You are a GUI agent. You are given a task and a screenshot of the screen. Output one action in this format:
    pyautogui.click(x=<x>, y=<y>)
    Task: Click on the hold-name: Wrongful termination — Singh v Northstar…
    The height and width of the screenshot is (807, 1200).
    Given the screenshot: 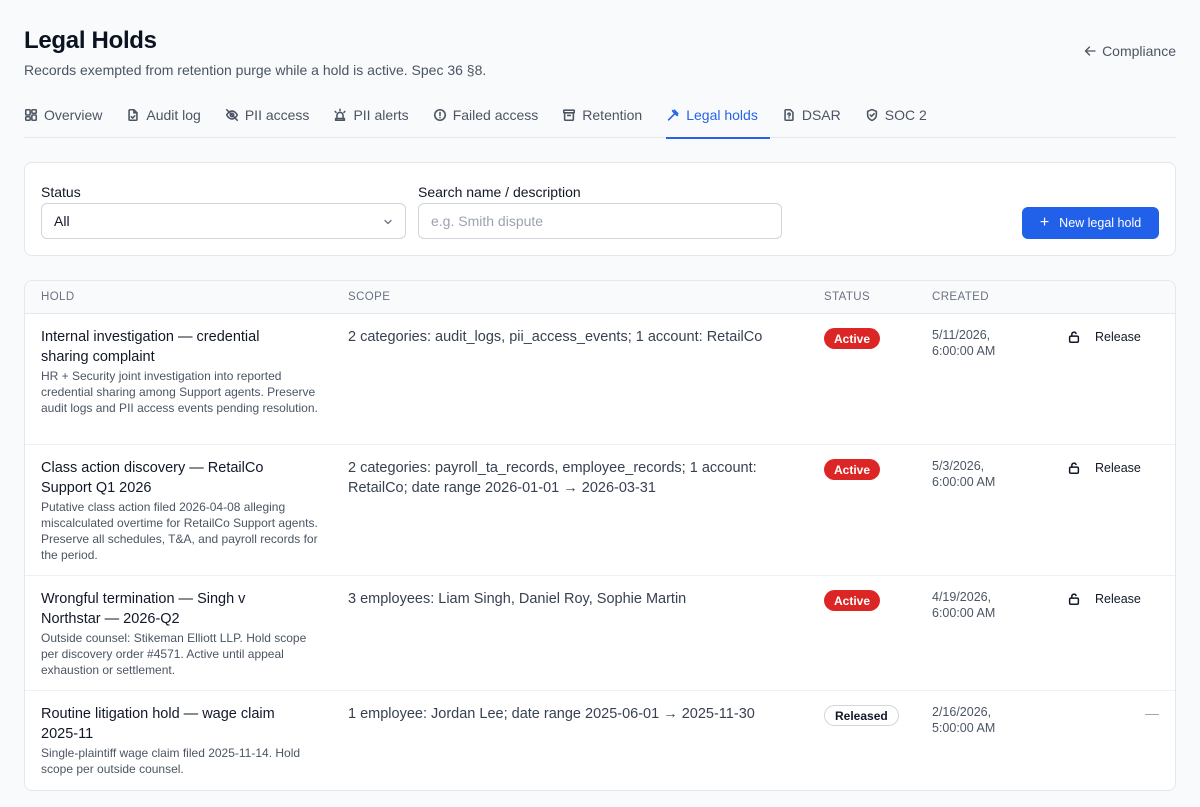 What is the action you would take?
    pyautogui.click(x=143, y=609)
    